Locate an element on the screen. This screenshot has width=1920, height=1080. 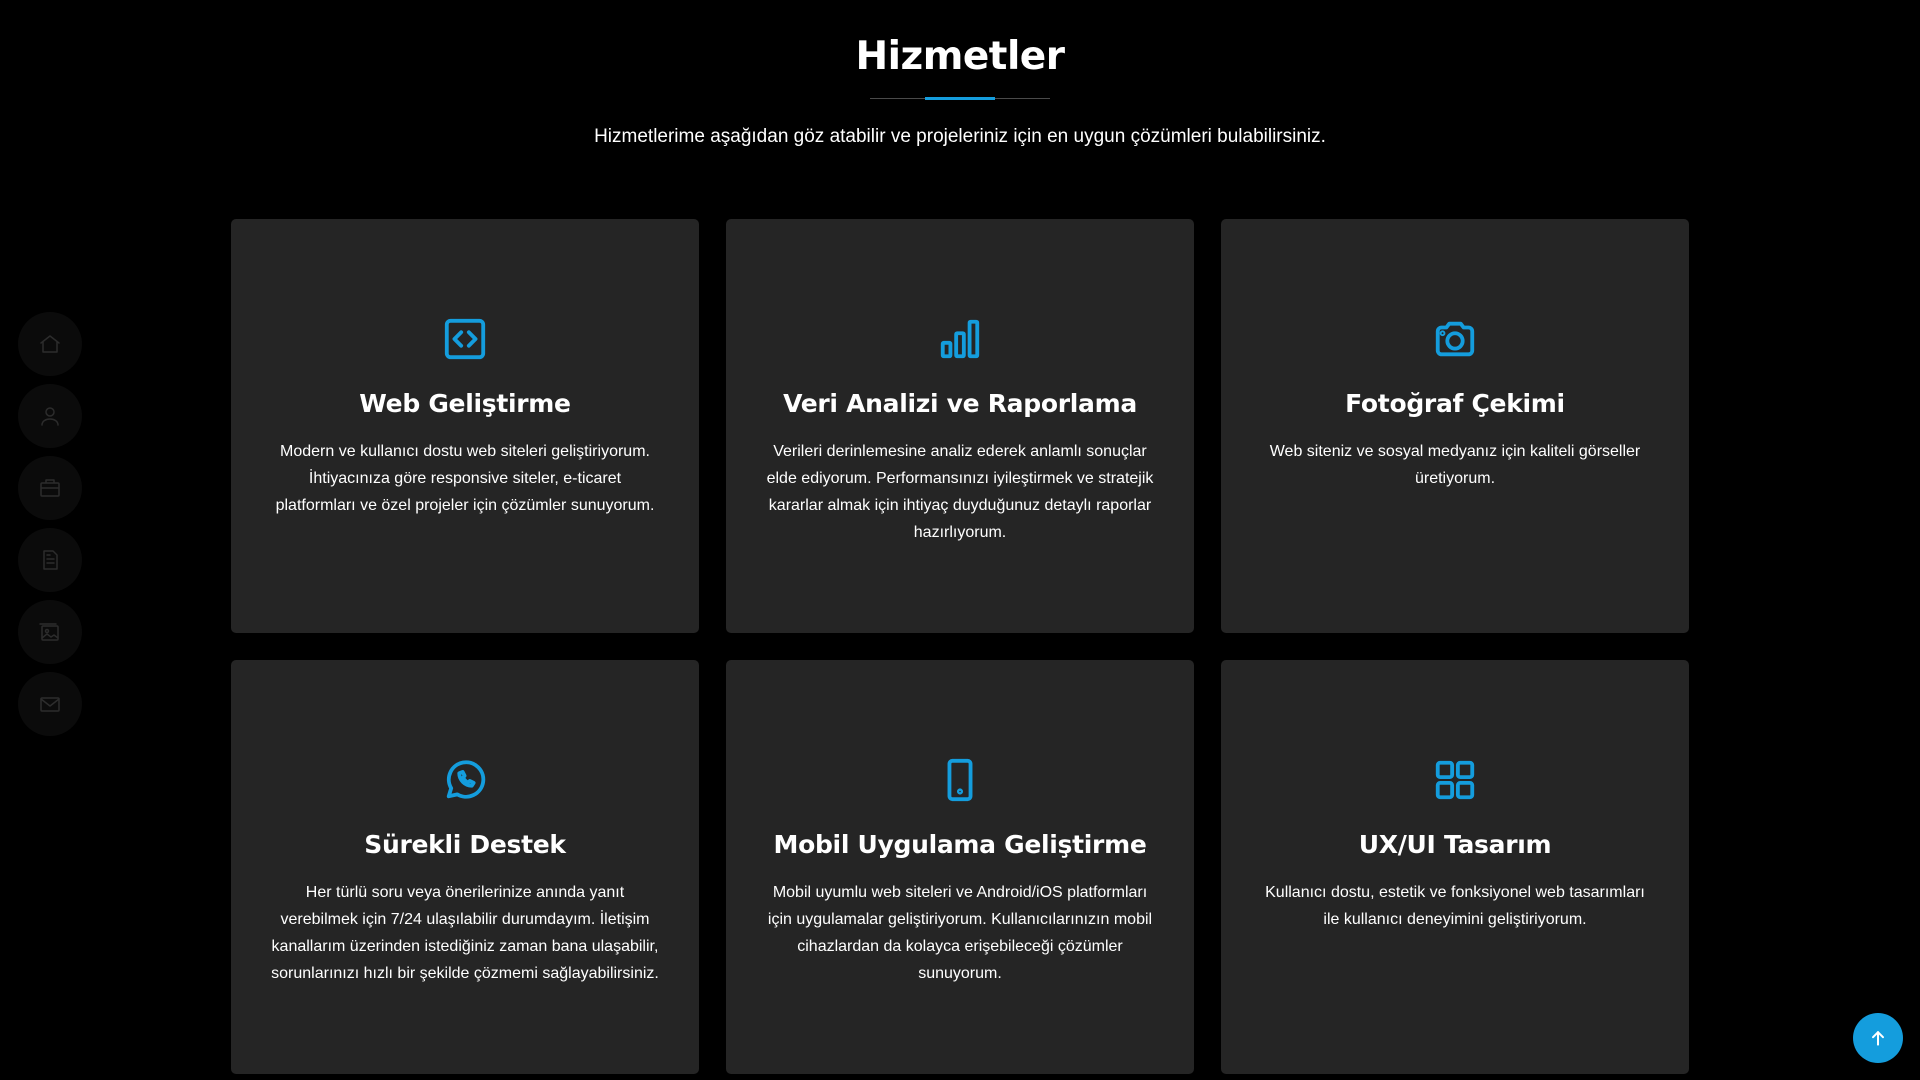
back-to-top-button is located at coordinates (1878, 1038).